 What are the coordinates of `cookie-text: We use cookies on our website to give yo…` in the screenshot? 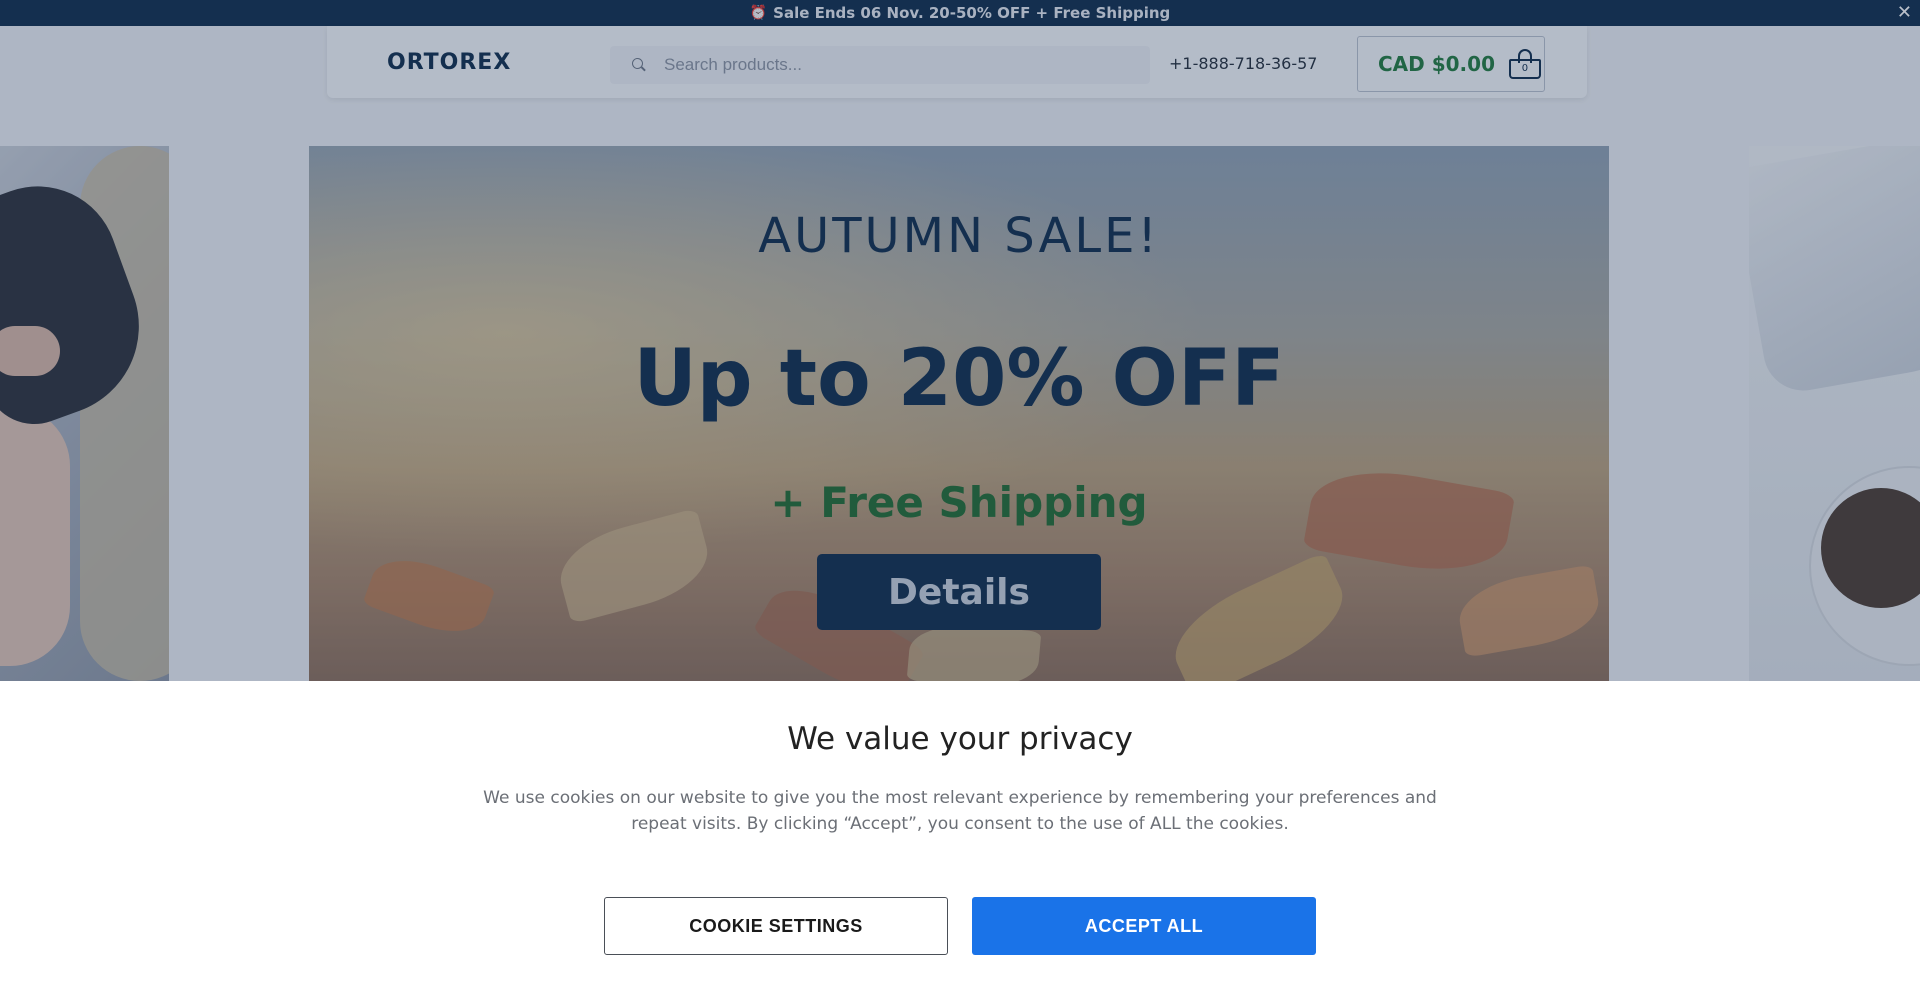 It's located at (960, 811).